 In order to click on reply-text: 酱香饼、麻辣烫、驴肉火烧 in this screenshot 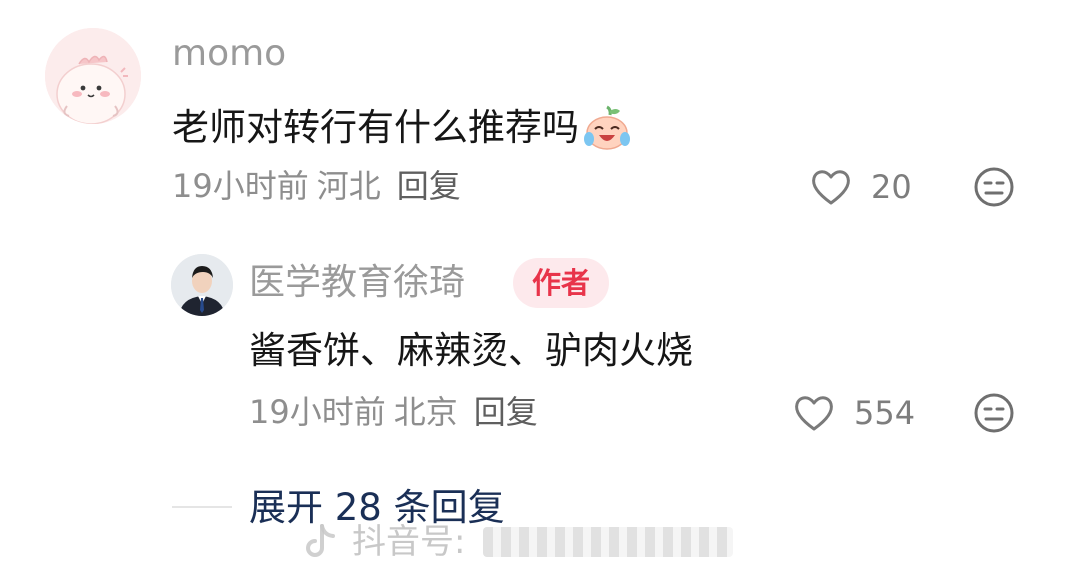, I will do `click(471, 350)`.